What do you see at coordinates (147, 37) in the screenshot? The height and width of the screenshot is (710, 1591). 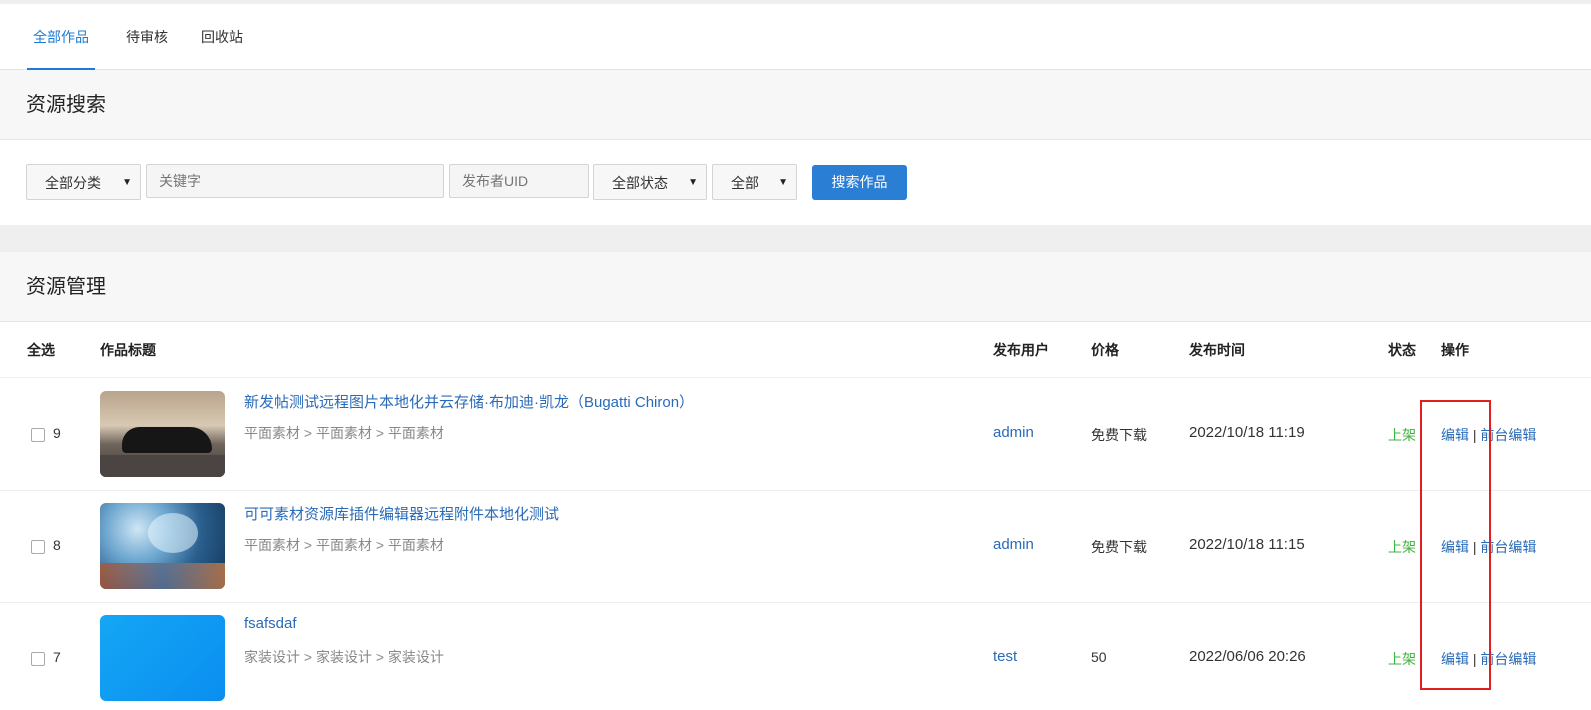 I see `tab-pending-review: 待审核` at bounding box center [147, 37].